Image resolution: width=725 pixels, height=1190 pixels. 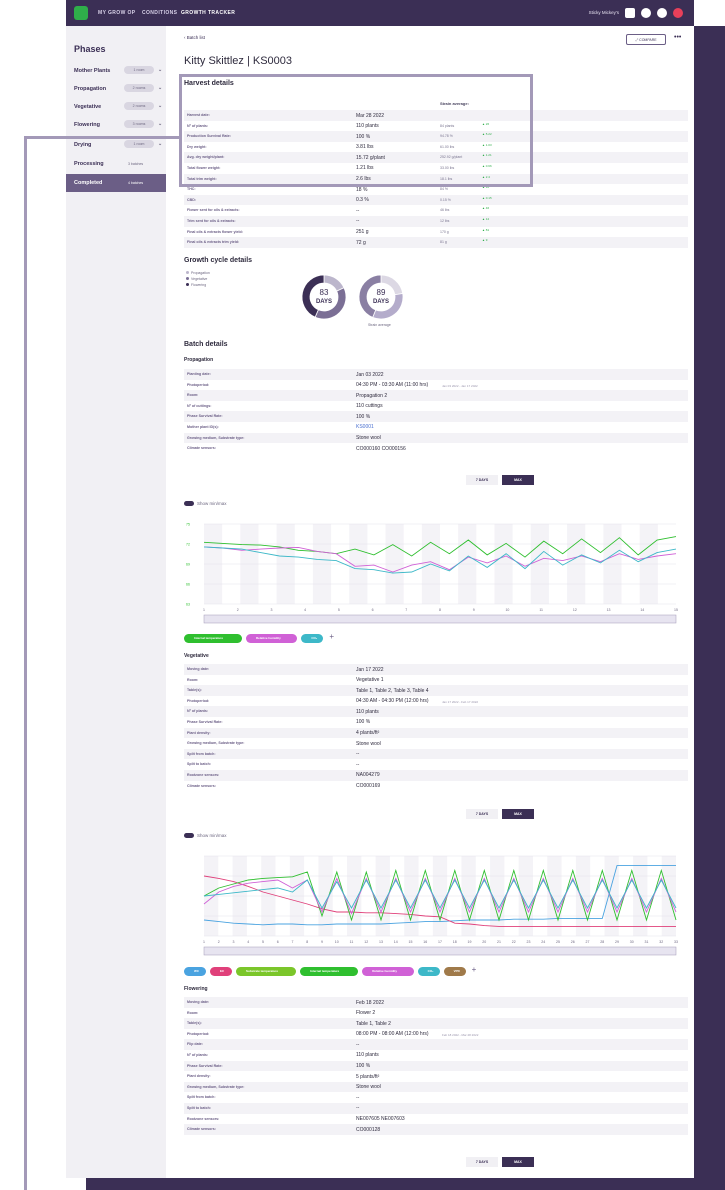 What do you see at coordinates (116, 164) in the screenshot?
I see `sidebar-item-processing: Processing 3 batches` at bounding box center [116, 164].